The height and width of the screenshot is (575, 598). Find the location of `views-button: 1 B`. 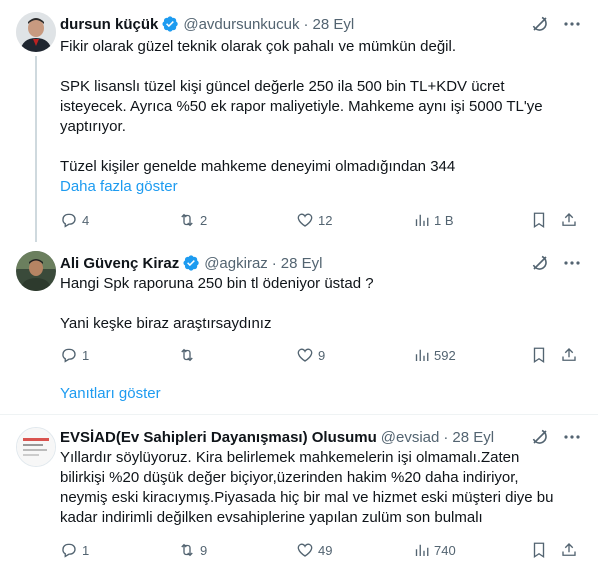

views-button: 1 B is located at coordinates (433, 220).